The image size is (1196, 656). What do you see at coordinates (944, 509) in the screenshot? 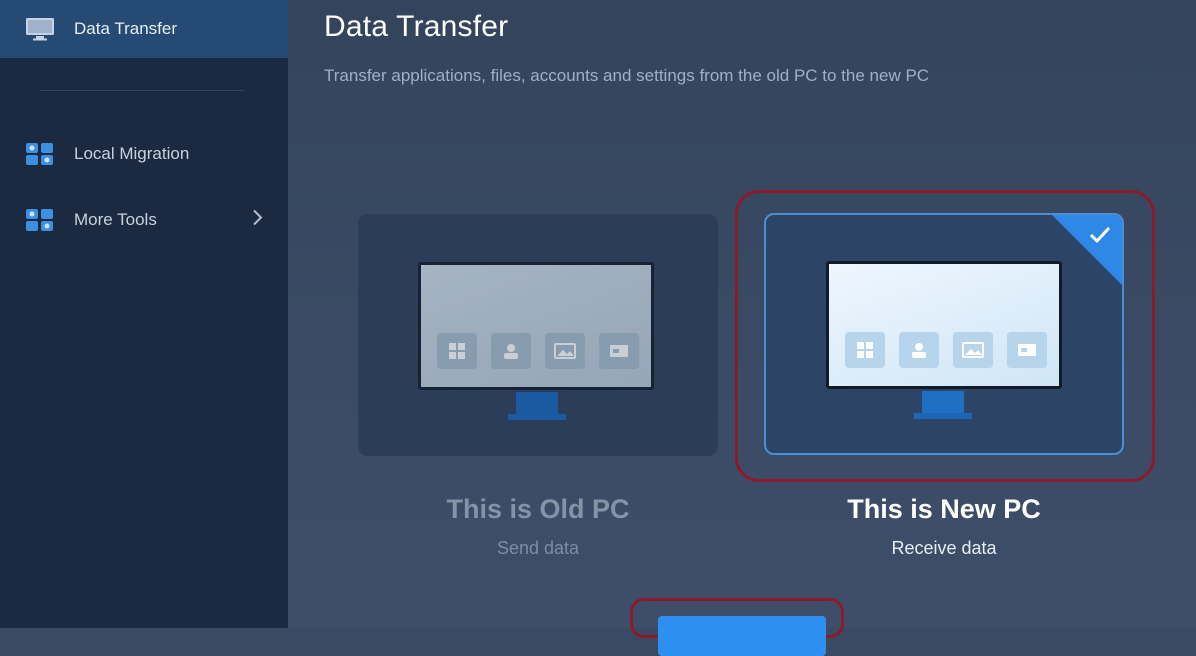
I see `new-pc-label: This is New PC` at bounding box center [944, 509].